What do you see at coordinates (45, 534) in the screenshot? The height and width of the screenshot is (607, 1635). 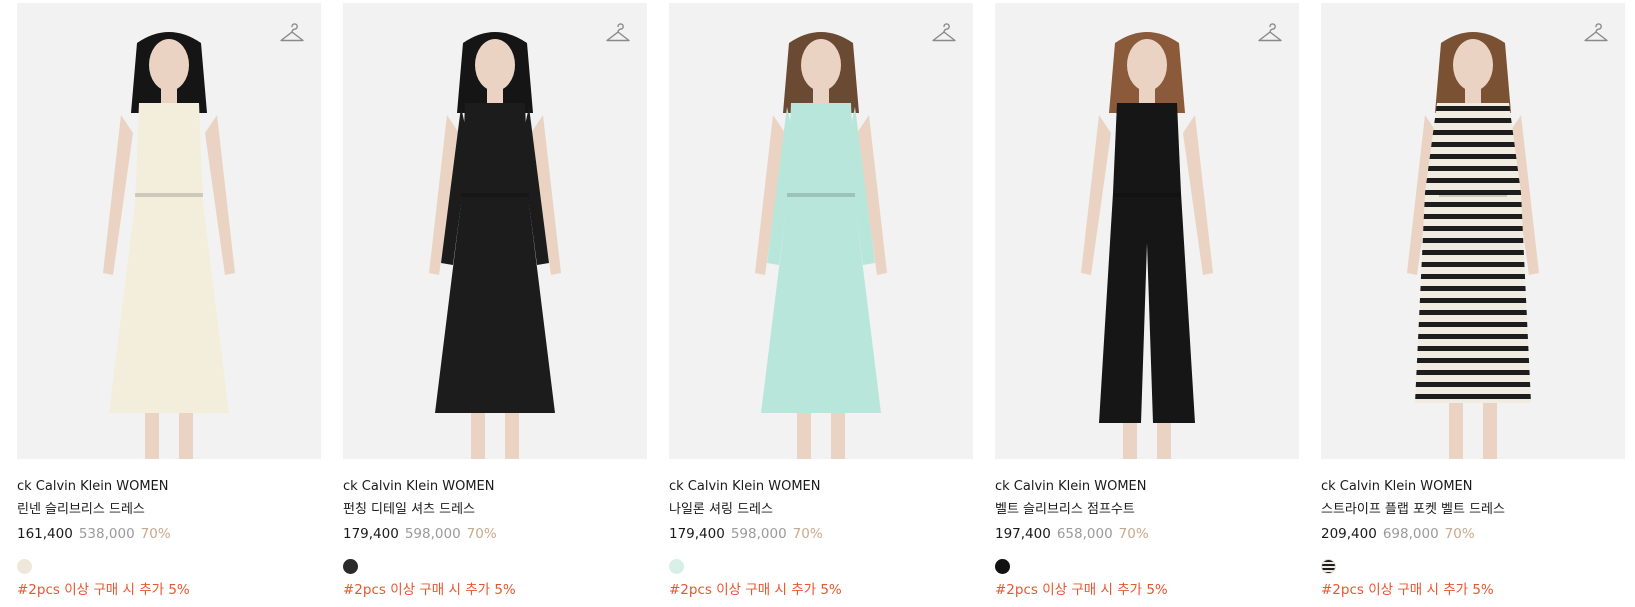 I see `sale-price: 161,400` at bounding box center [45, 534].